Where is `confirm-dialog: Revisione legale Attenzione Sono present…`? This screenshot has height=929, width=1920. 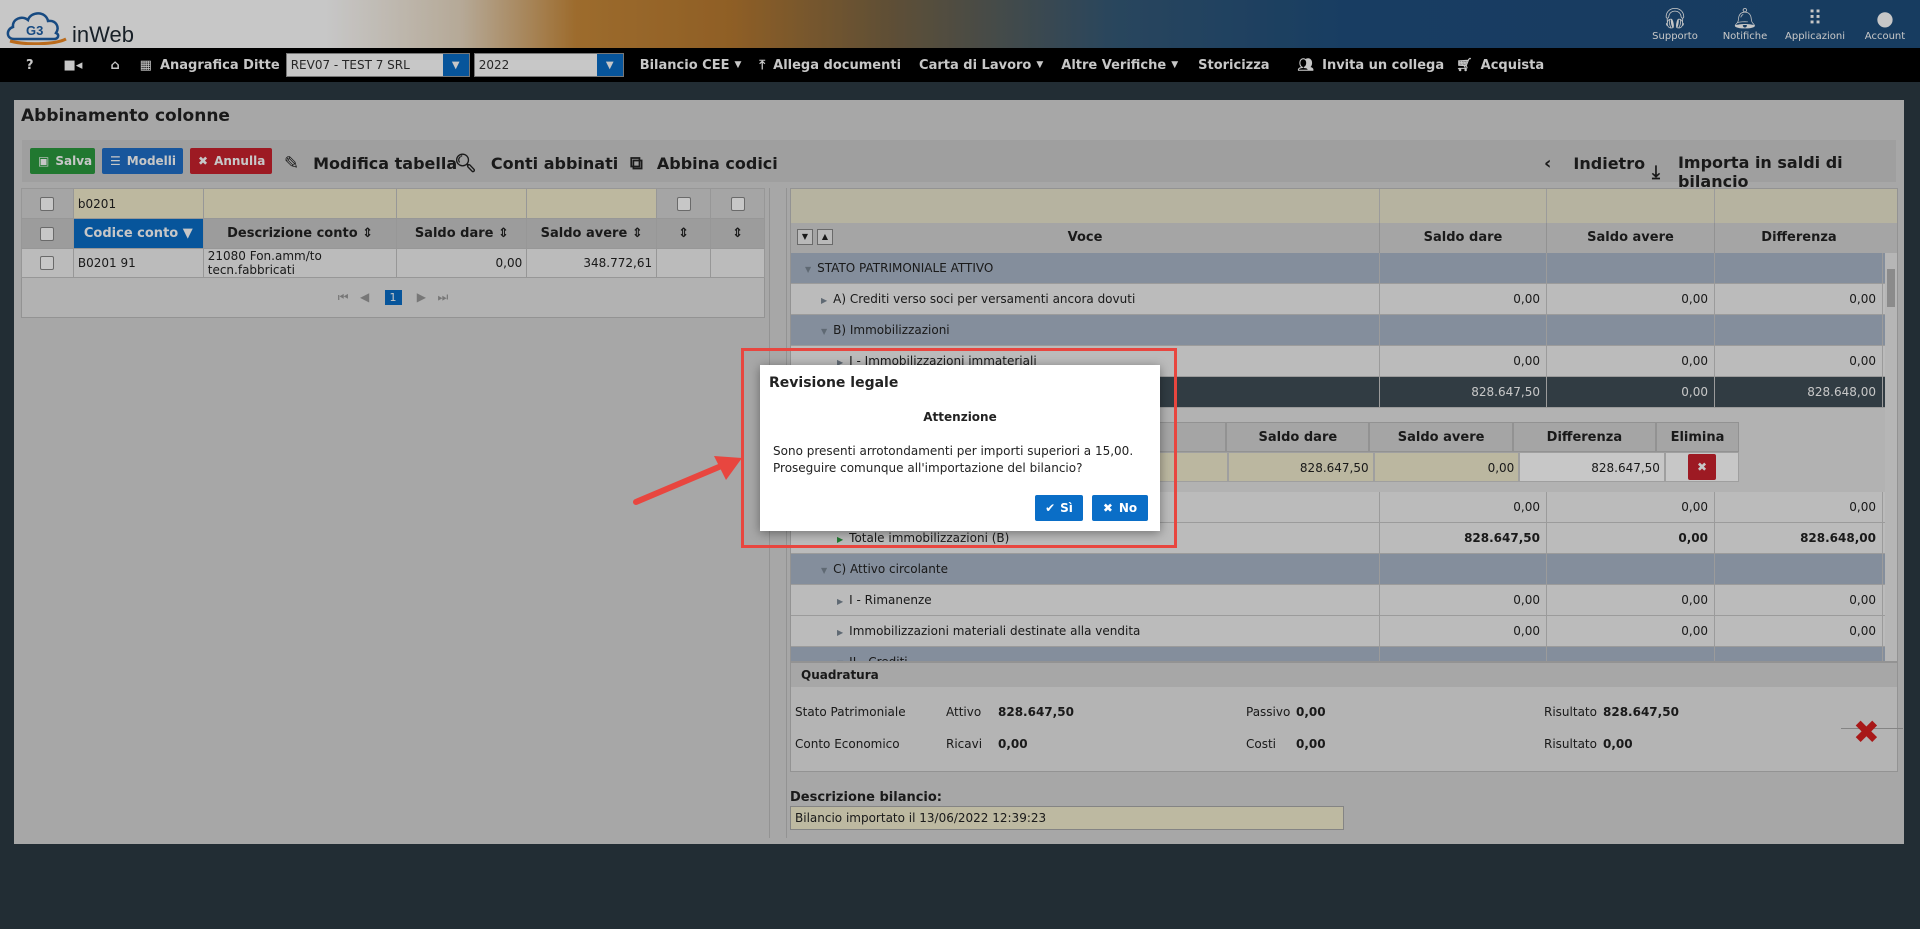
confirm-dialog: Revisione legale Attenzione Sono present… is located at coordinates (960, 448).